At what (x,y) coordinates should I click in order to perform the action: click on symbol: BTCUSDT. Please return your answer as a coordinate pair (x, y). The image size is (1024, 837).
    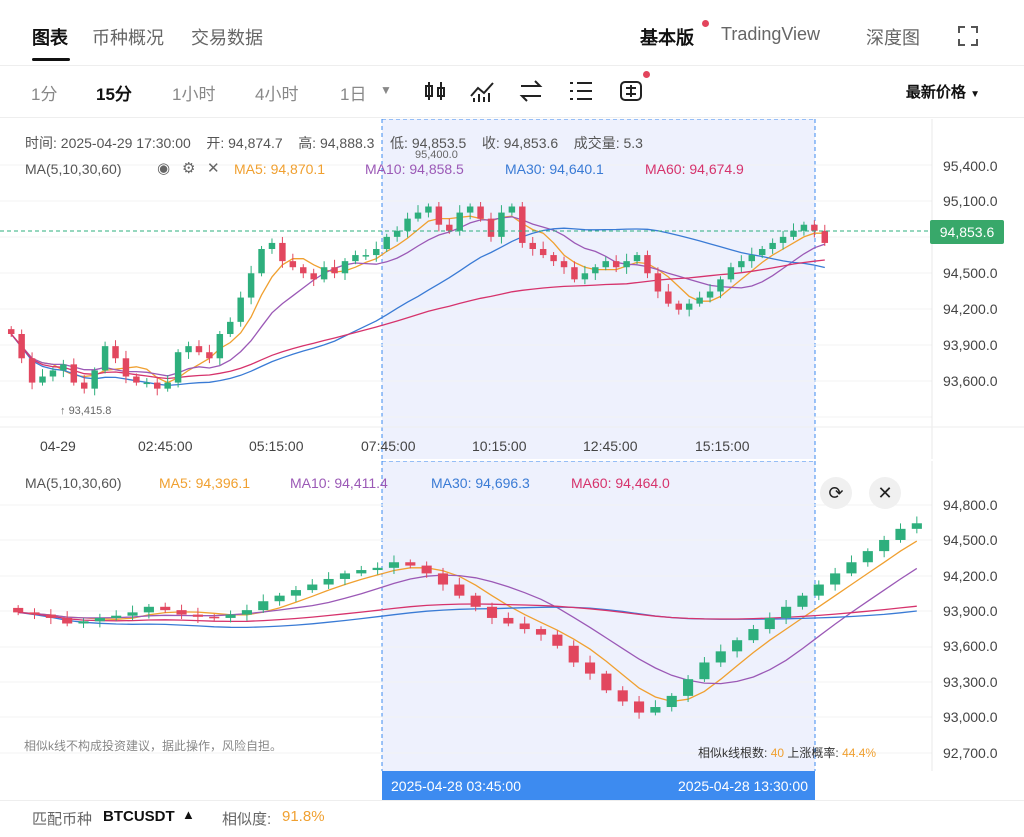
    Looking at the image, I should click on (139, 816).